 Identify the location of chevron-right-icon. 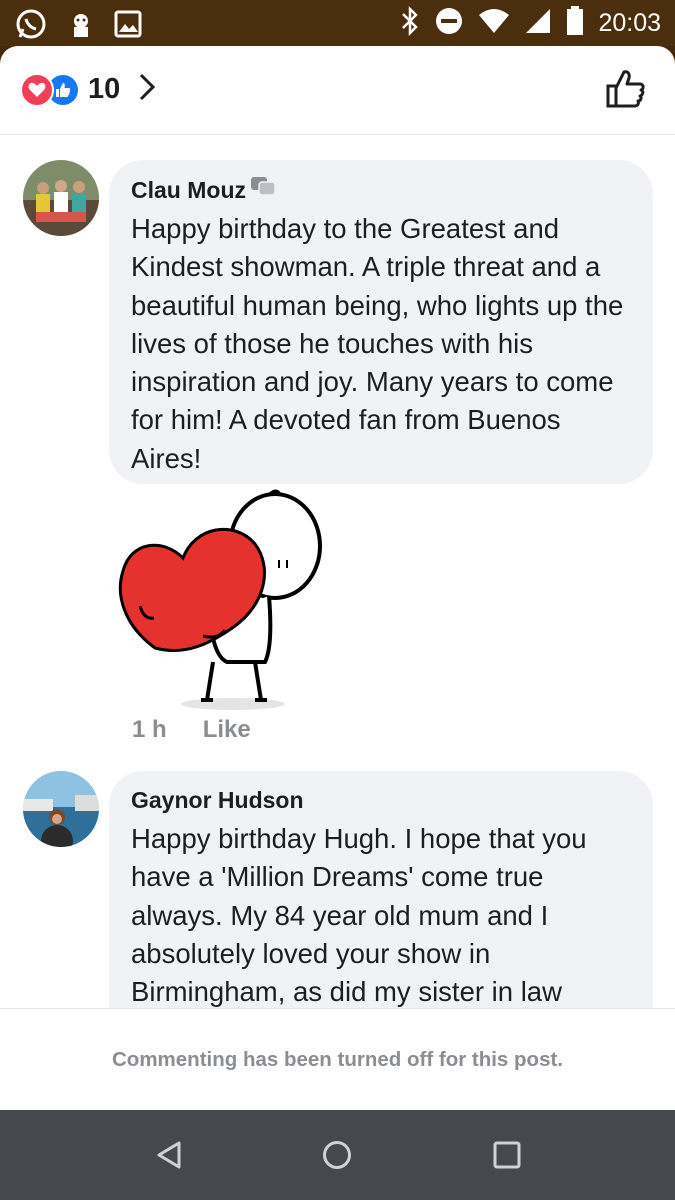
(147, 89).